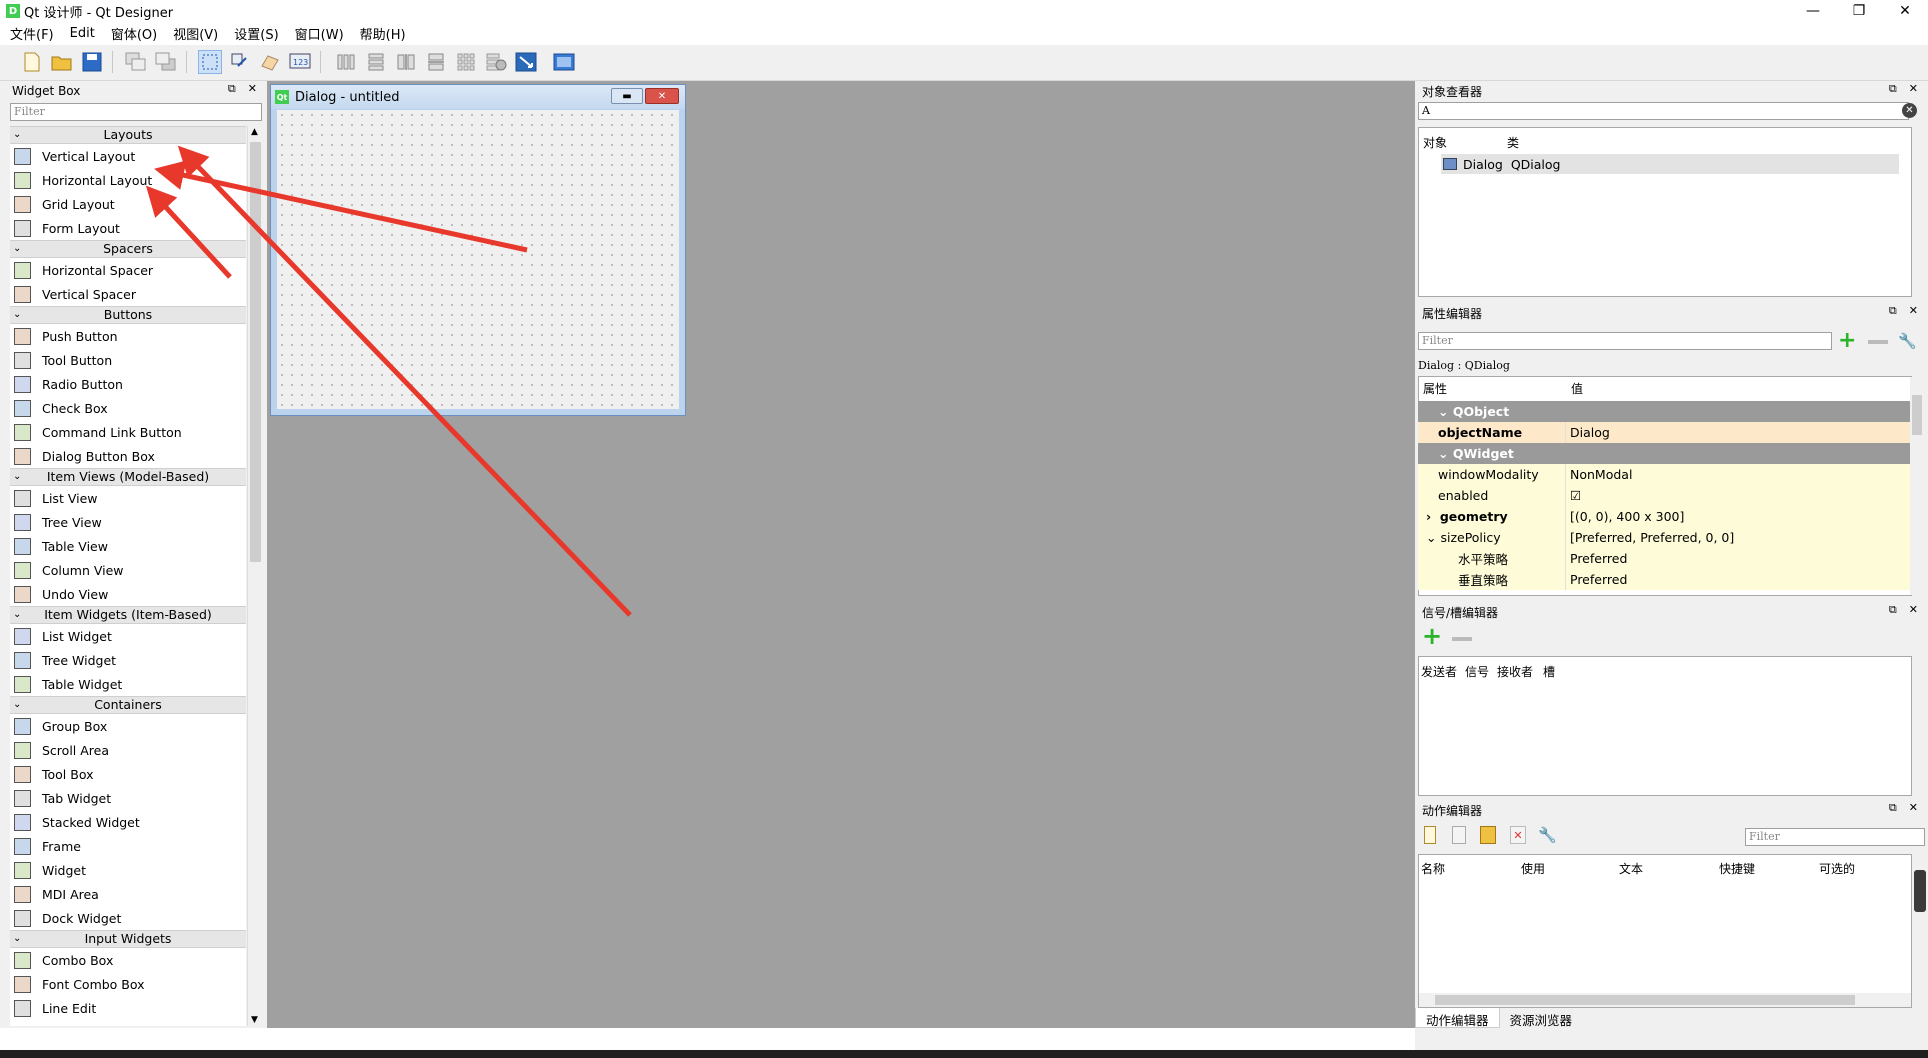 The width and height of the screenshot is (1928, 1058). What do you see at coordinates (300, 62) in the screenshot?
I see `edit-tab-order-icon: 123` at bounding box center [300, 62].